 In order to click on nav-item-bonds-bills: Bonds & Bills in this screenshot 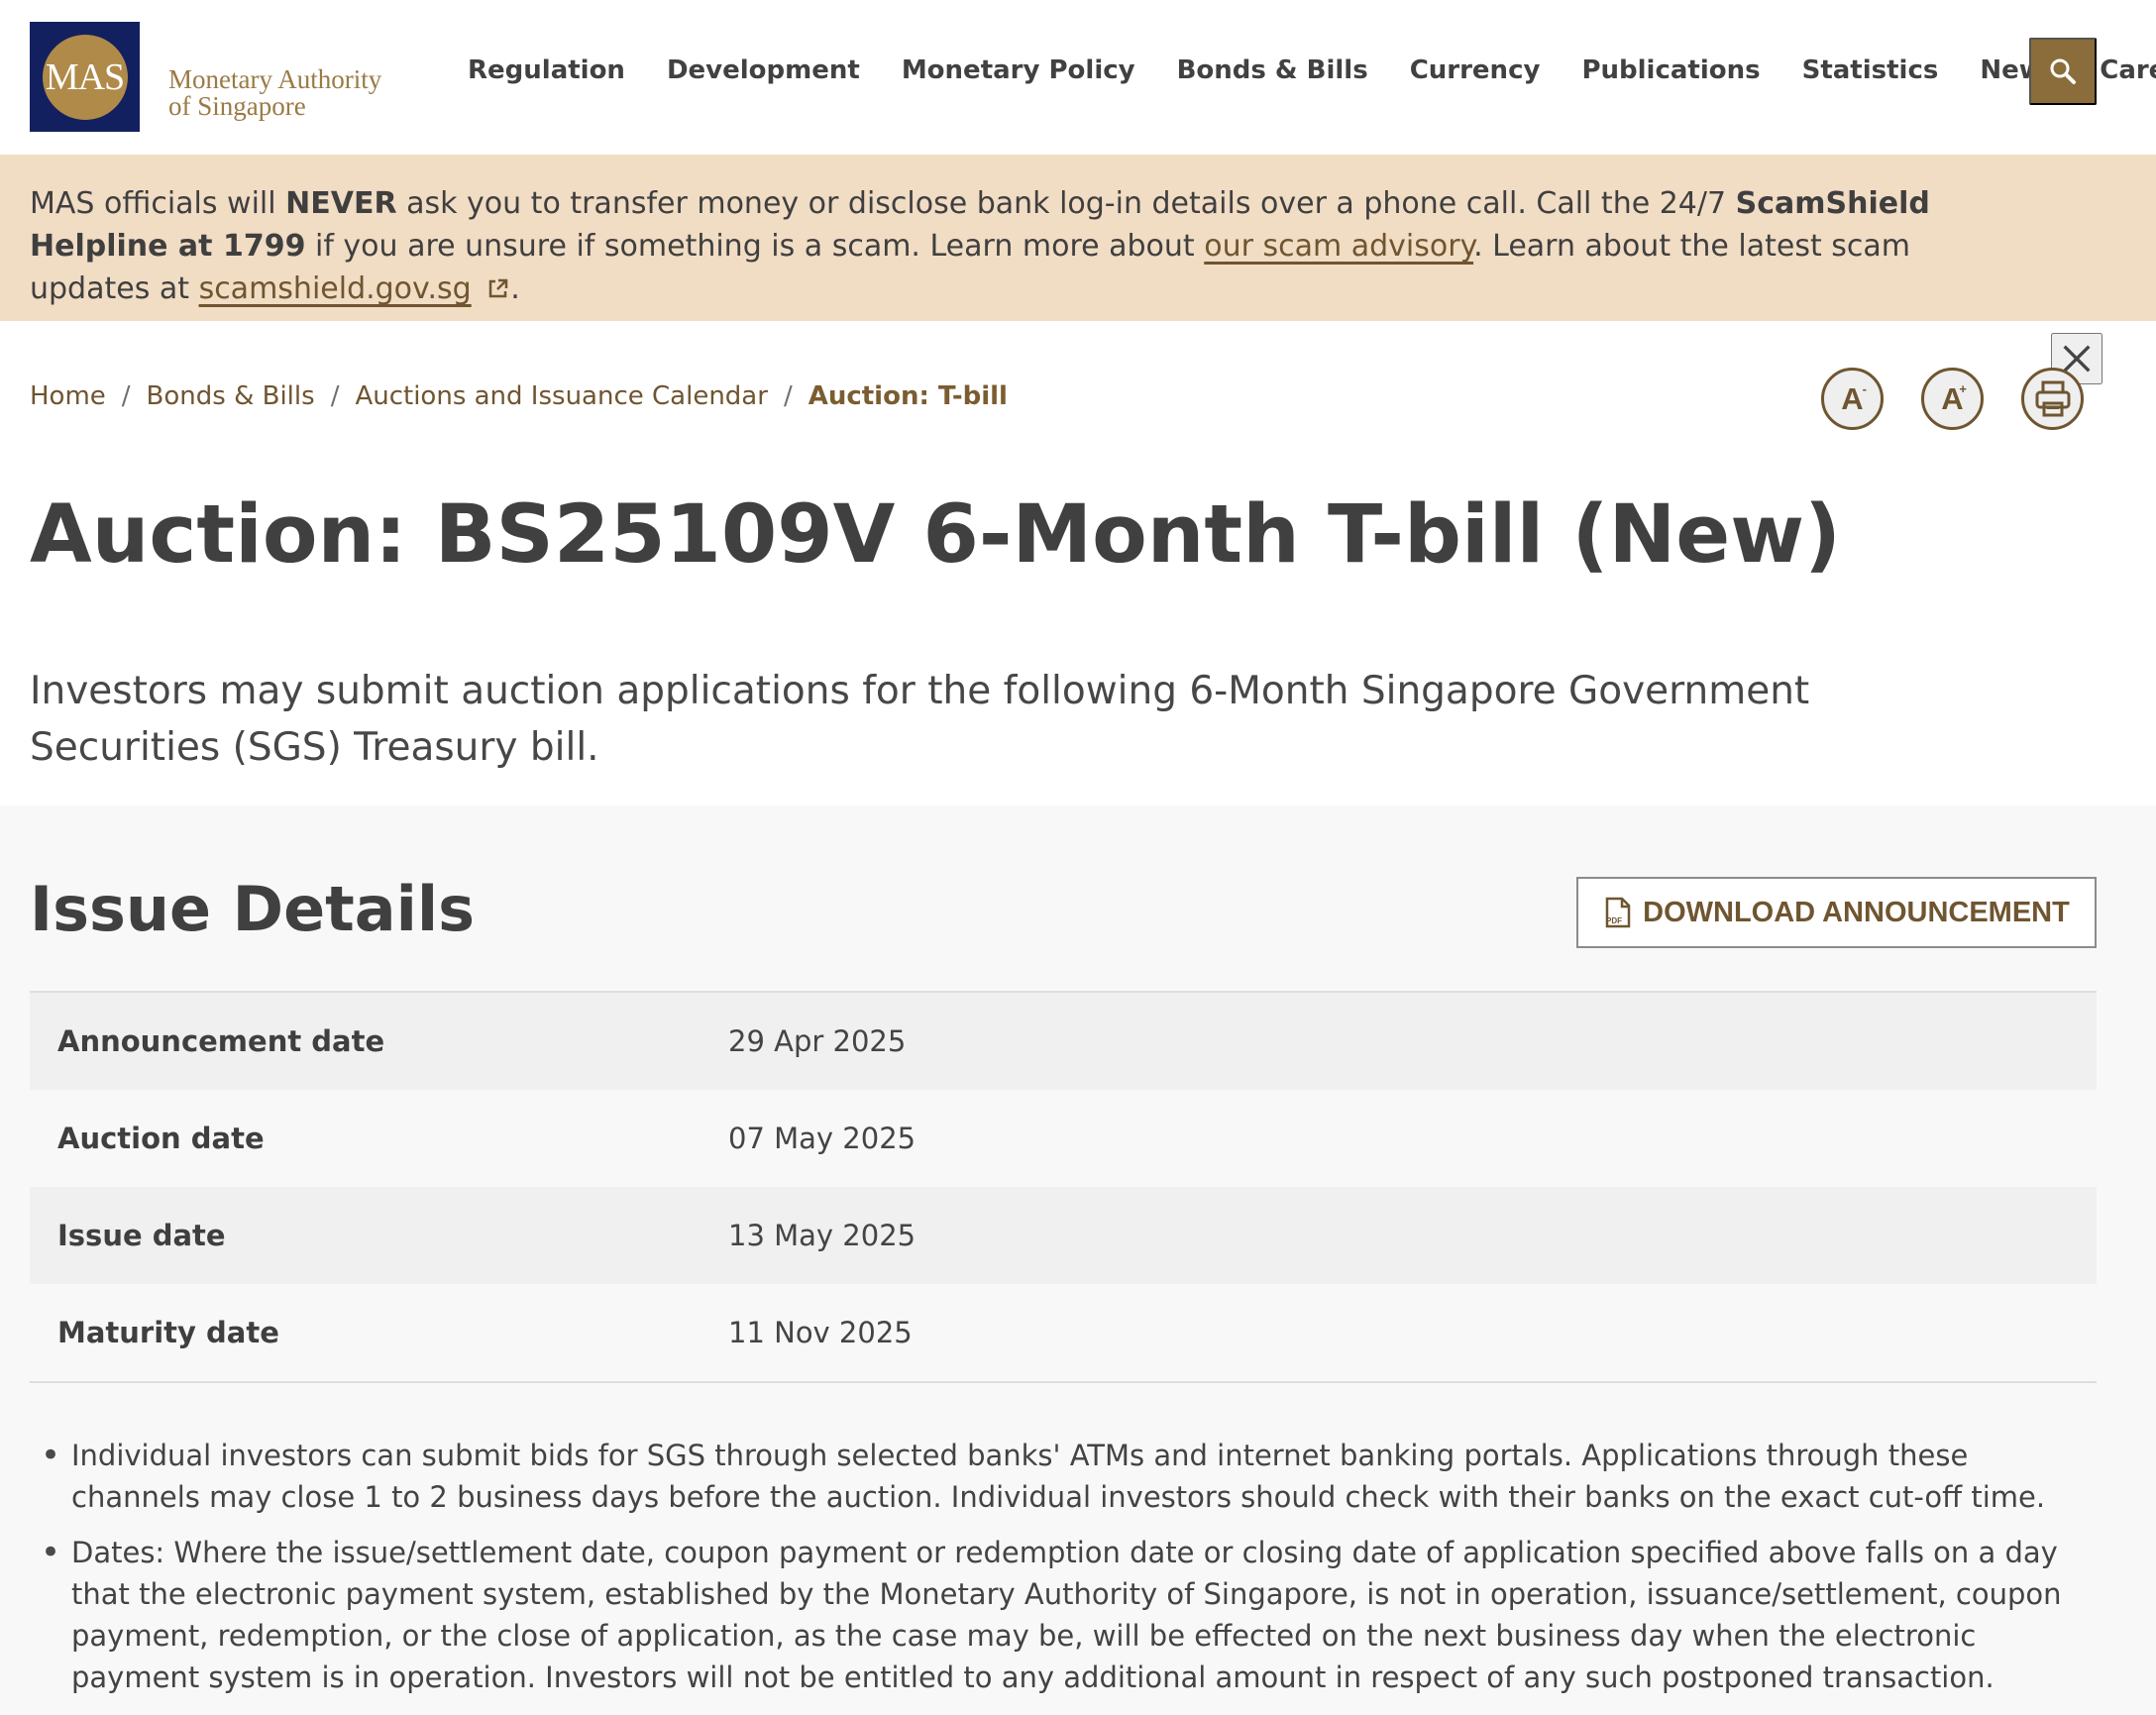, I will do `click(1272, 70)`.